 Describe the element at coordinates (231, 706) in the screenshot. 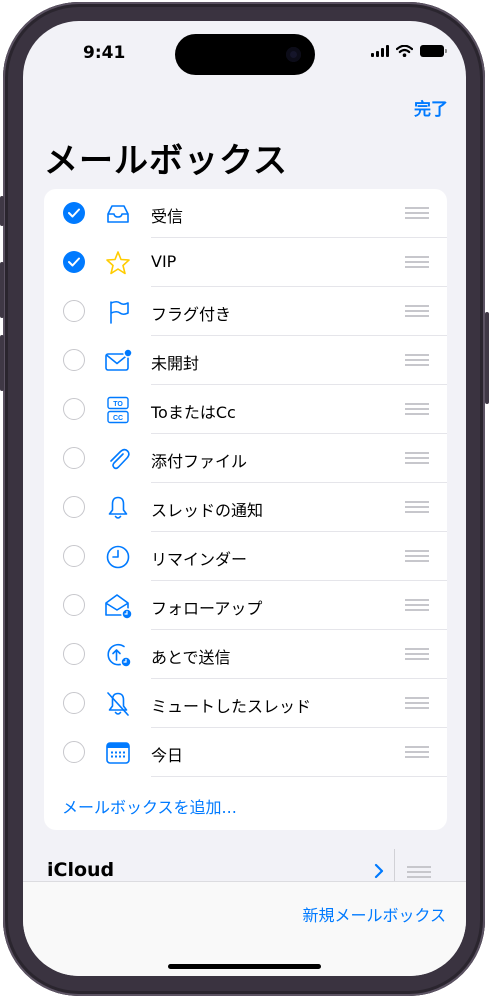

I see `mailbox-label: ミュートしたスレッド` at that location.